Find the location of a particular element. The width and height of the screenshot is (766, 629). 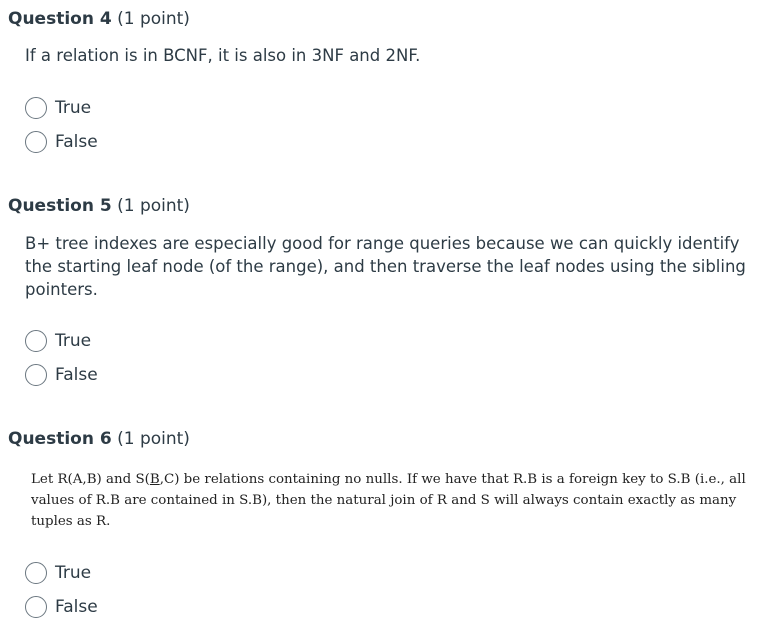

question-text-underlined: B is located at coordinates (154, 479).